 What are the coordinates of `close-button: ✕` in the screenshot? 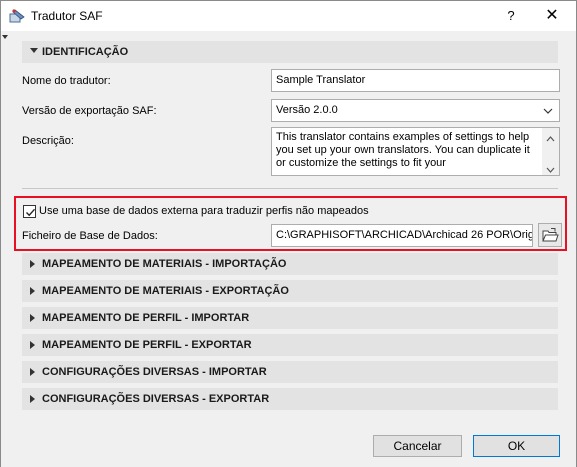 It's located at (552, 16).